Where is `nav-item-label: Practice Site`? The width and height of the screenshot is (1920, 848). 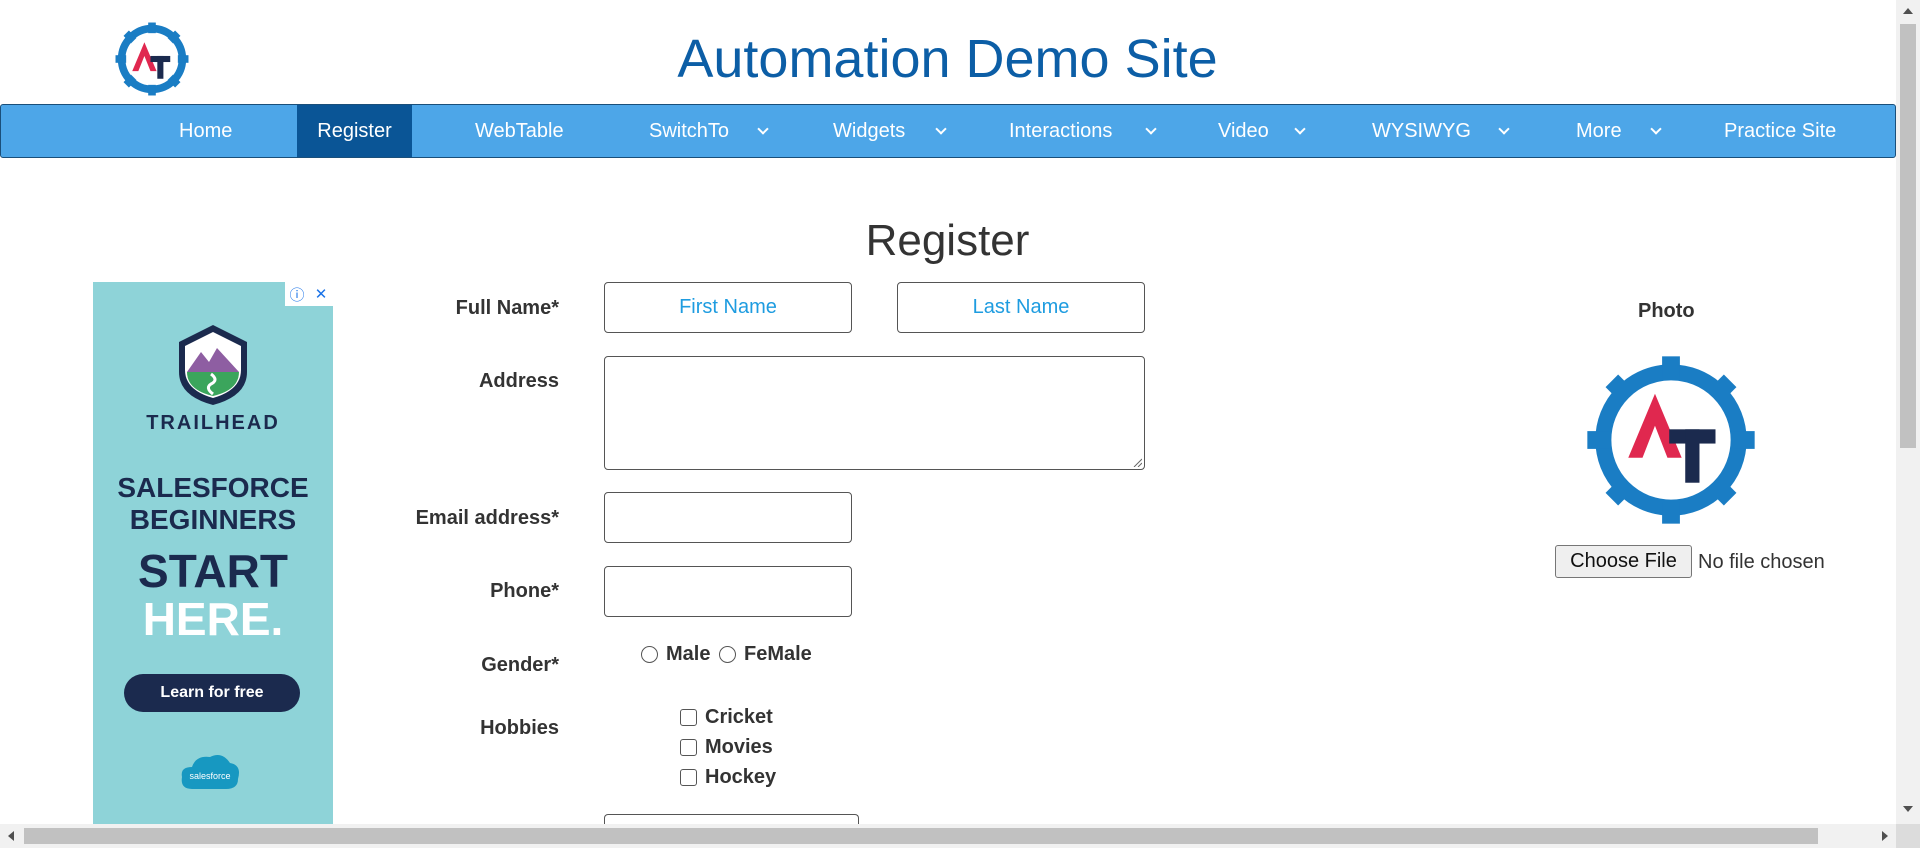
nav-item-label: Practice Site is located at coordinates (1780, 131).